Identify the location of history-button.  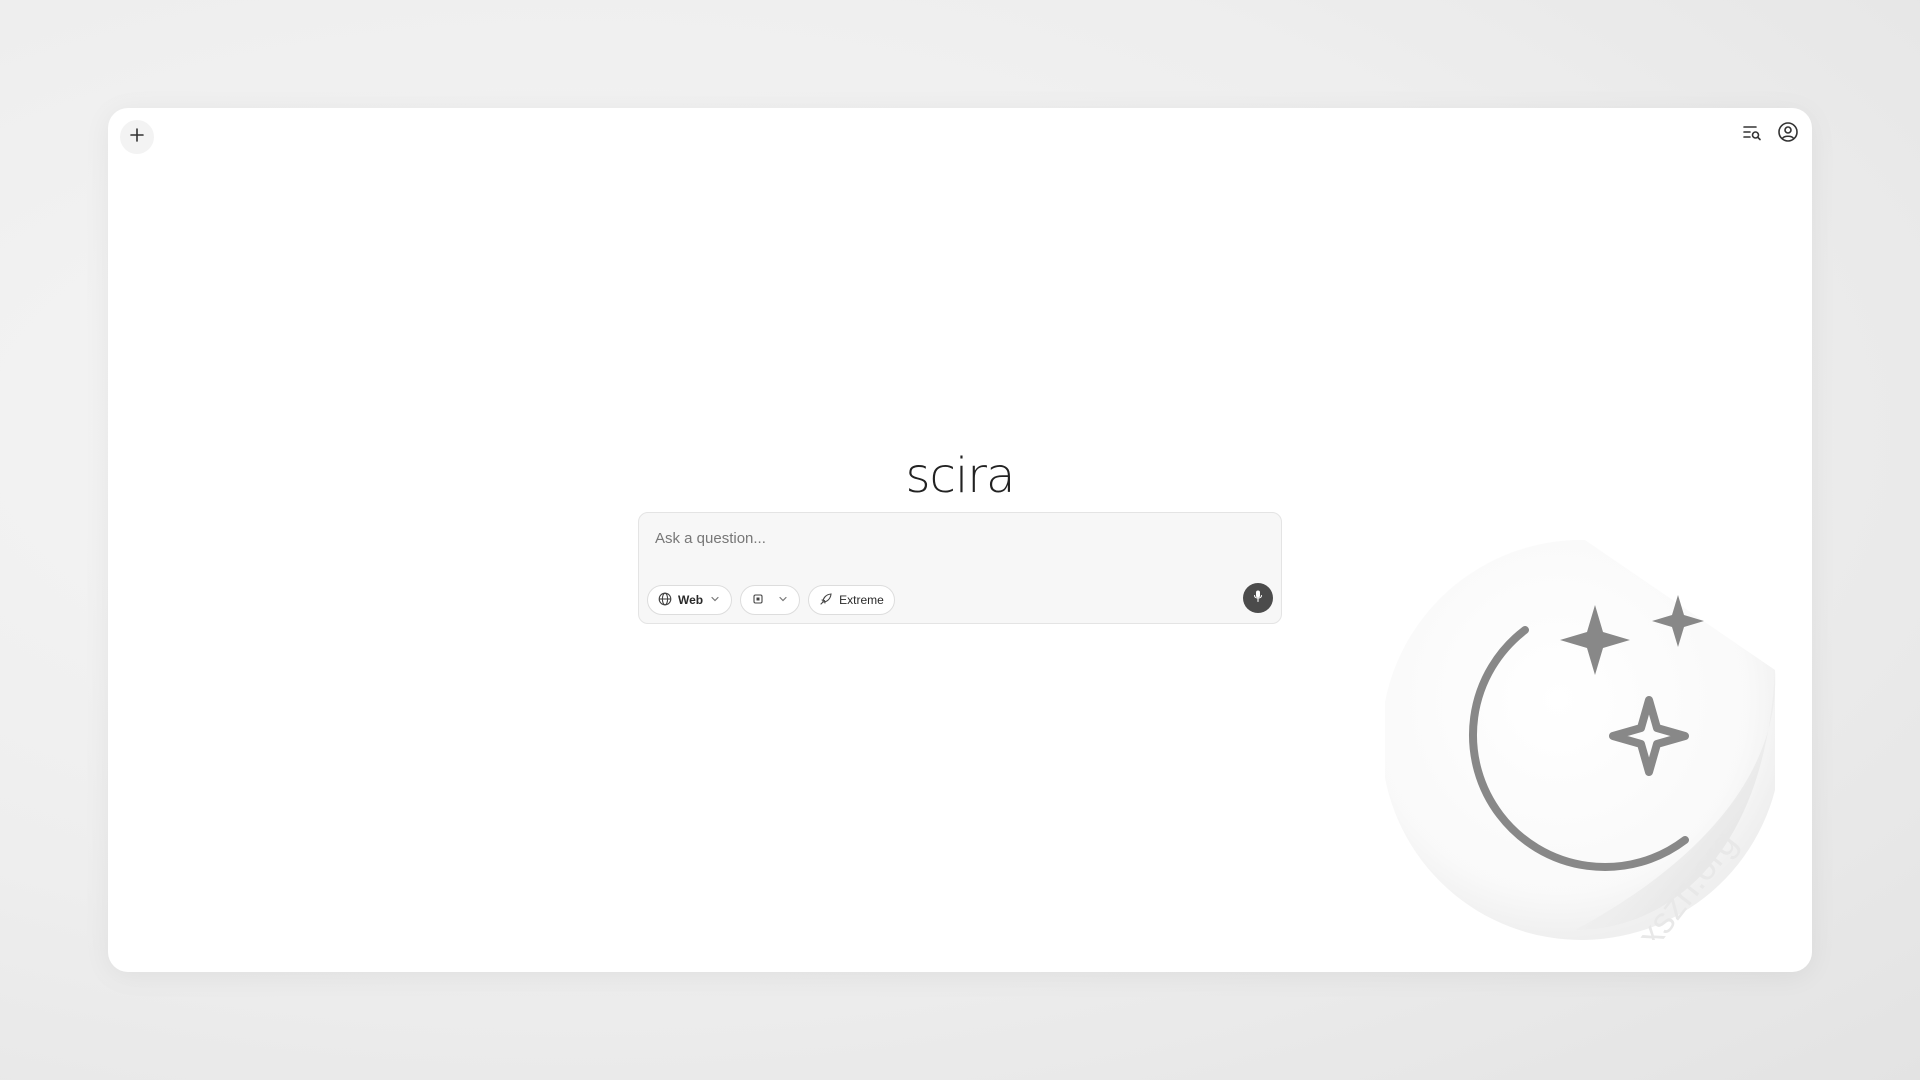
(1752, 134).